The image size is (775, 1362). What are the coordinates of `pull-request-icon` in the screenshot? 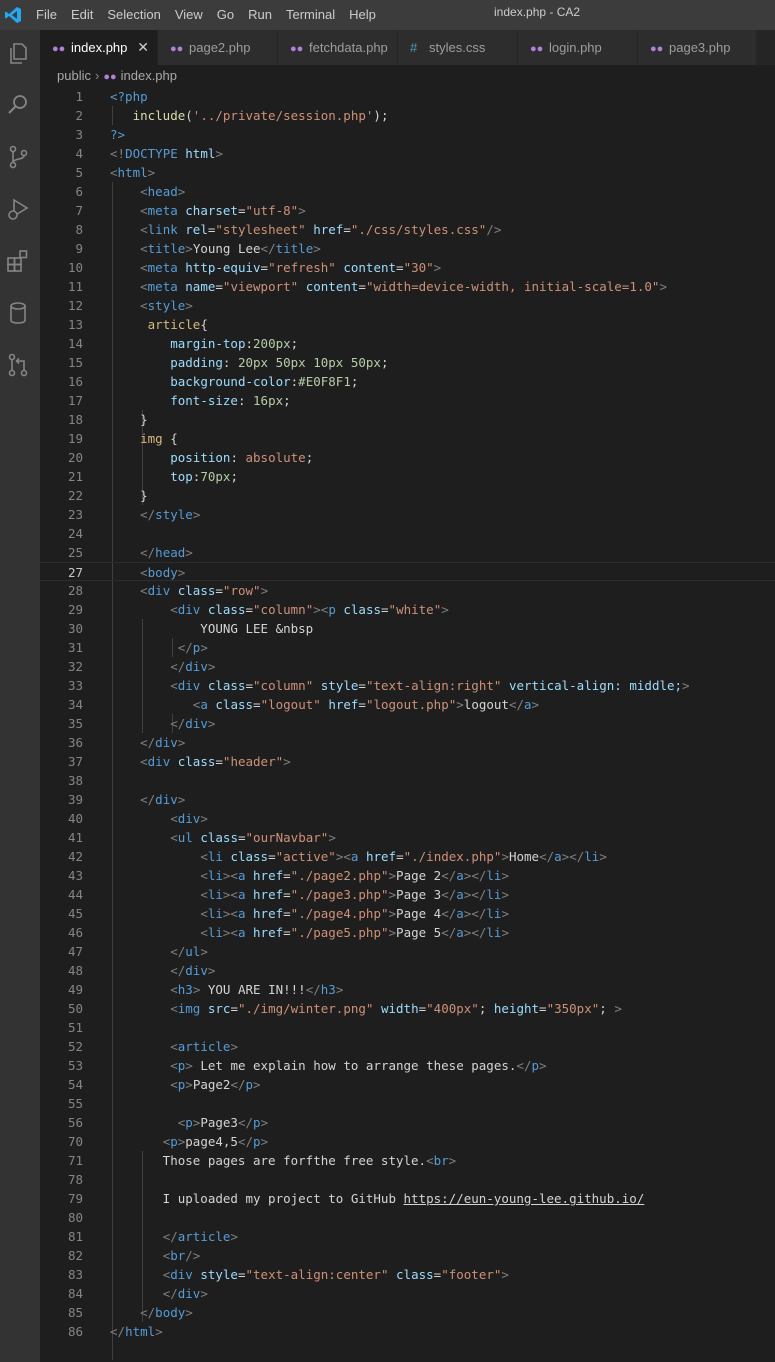 It's located at (18, 365).